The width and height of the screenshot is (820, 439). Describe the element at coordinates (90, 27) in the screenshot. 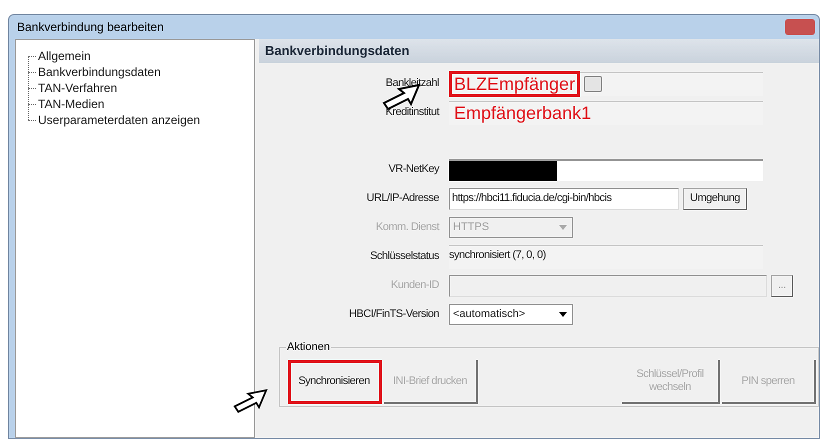

I see `window-title: Bankverbindung bearbeiten` at that location.